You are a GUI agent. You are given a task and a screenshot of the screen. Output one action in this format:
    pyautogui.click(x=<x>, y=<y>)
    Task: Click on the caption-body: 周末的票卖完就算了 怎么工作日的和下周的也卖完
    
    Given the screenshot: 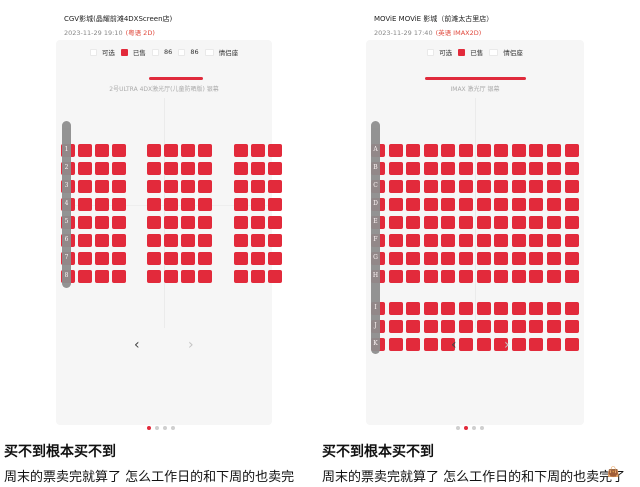 What is the action you would take?
    pyautogui.click(x=149, y=477)
    